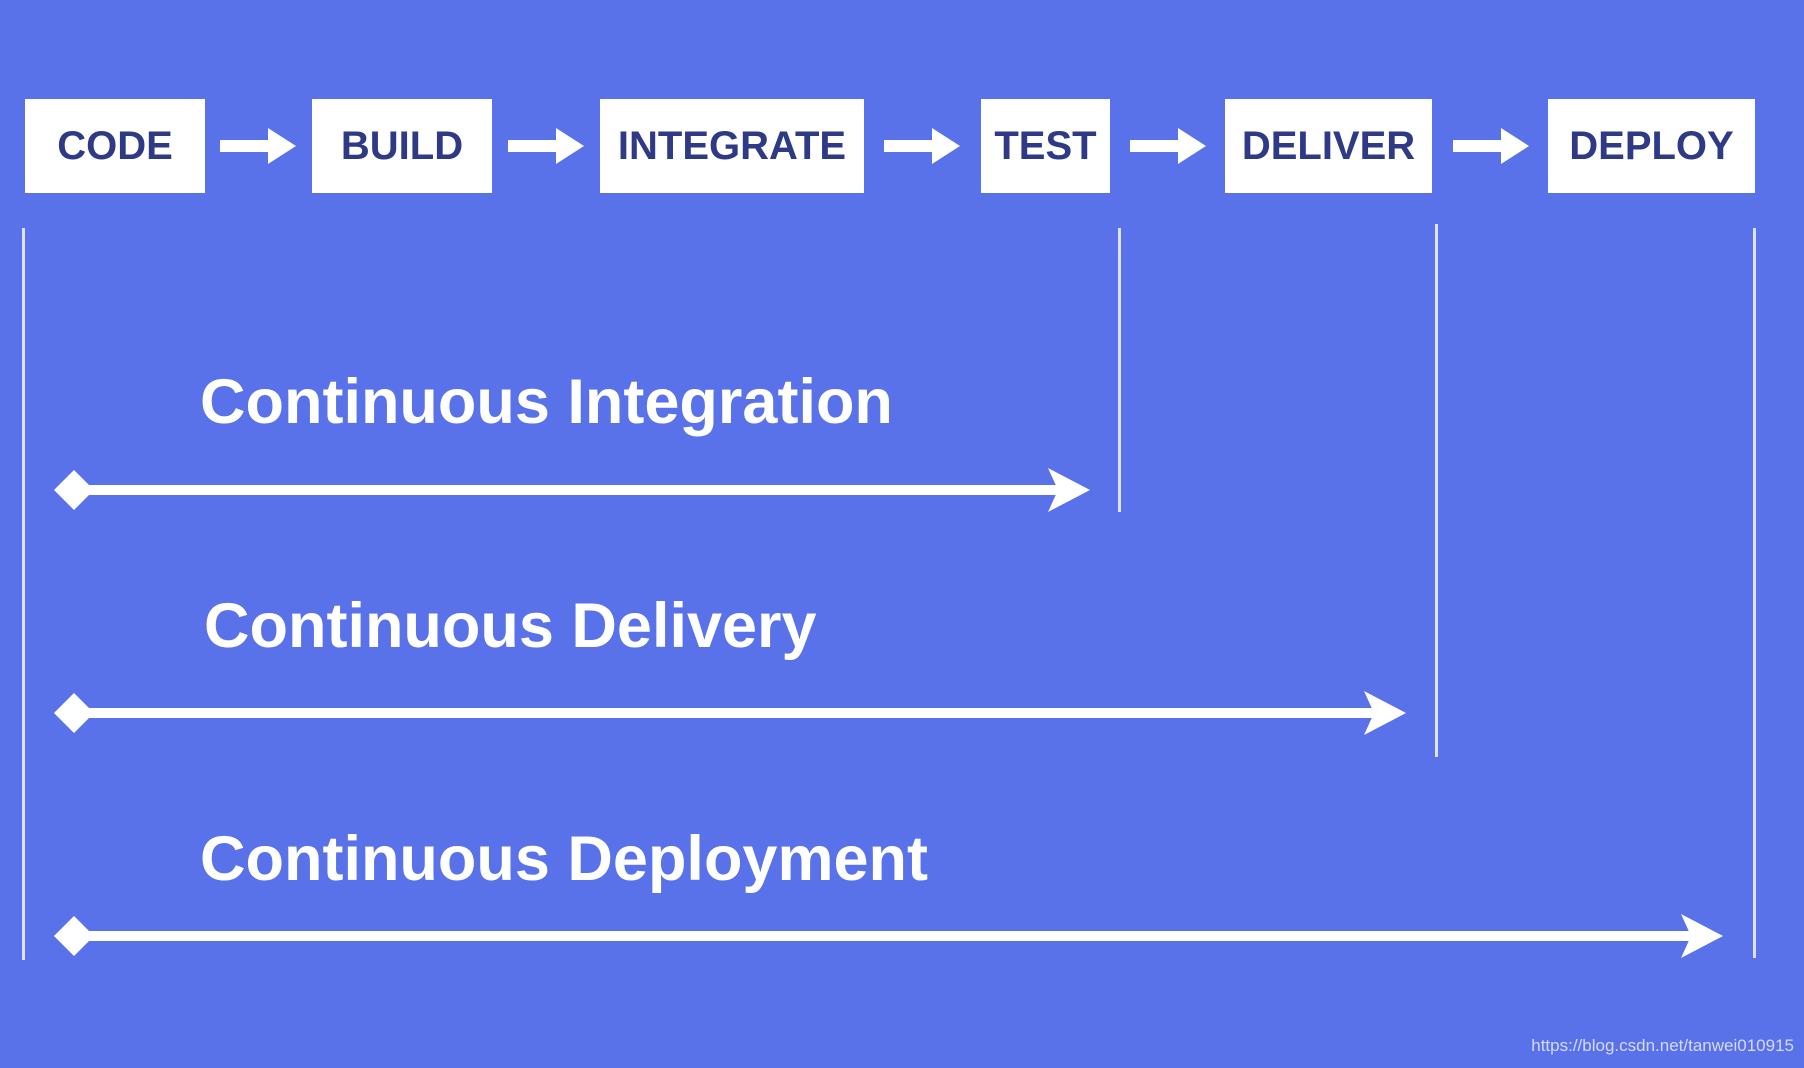 This screenshot has width=1804, height=1068. What do you see at coordinates (730, 713) in the screenshot?
I see `range-continuous-delivery` at bounding box center [730, 713].